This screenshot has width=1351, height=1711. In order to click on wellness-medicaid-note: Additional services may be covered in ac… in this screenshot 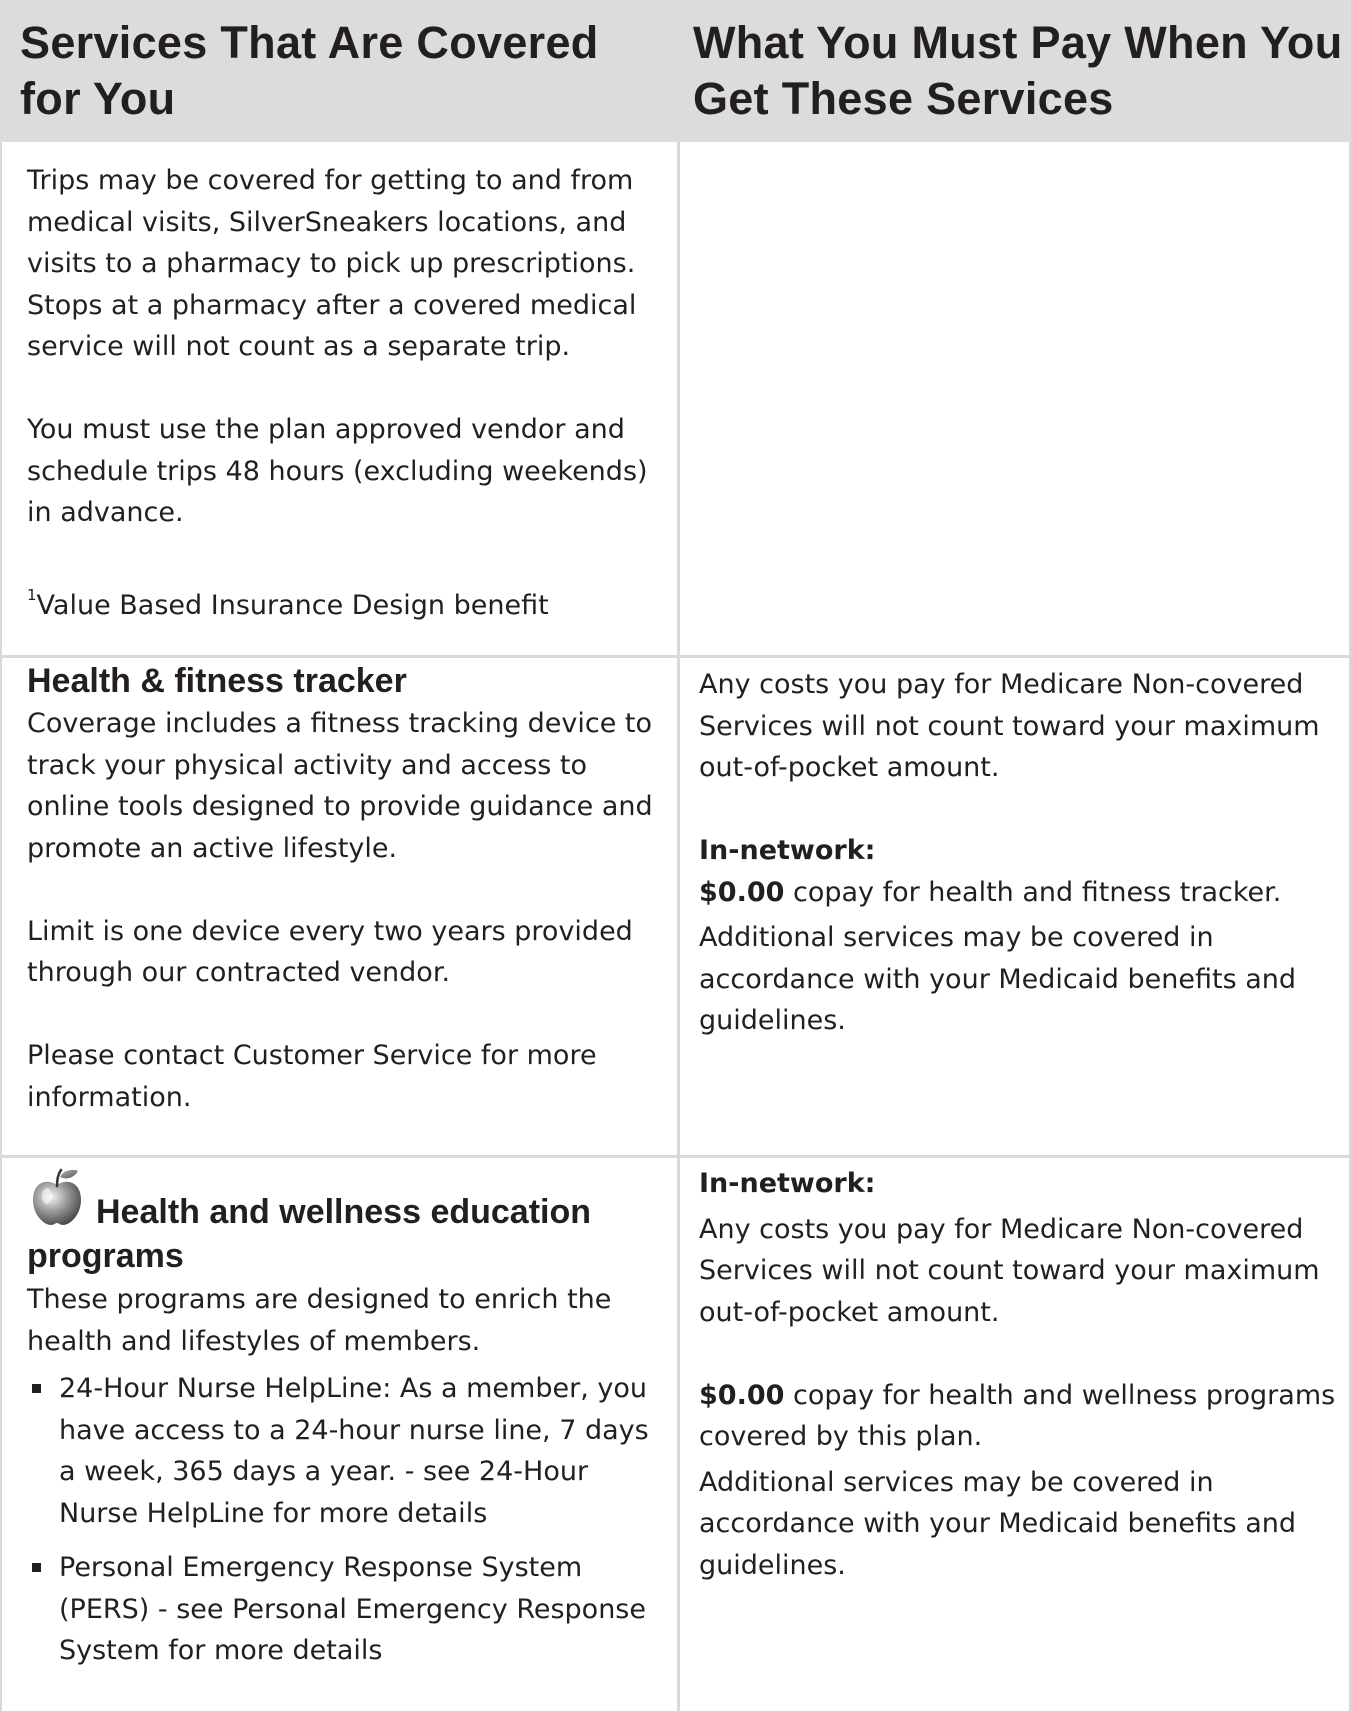, I will do `click(998, 1523)`.